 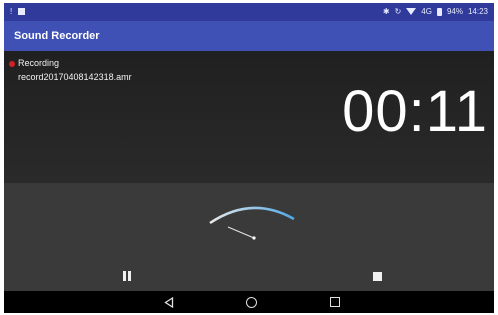 I want to click on navigation-bar, so click(x=249, y=302).